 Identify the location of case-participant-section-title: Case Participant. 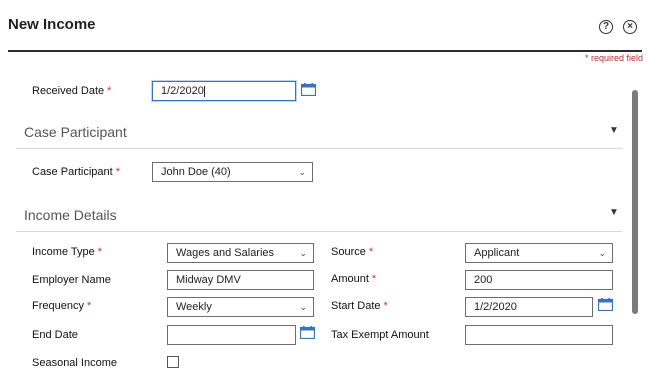
(75, 132).